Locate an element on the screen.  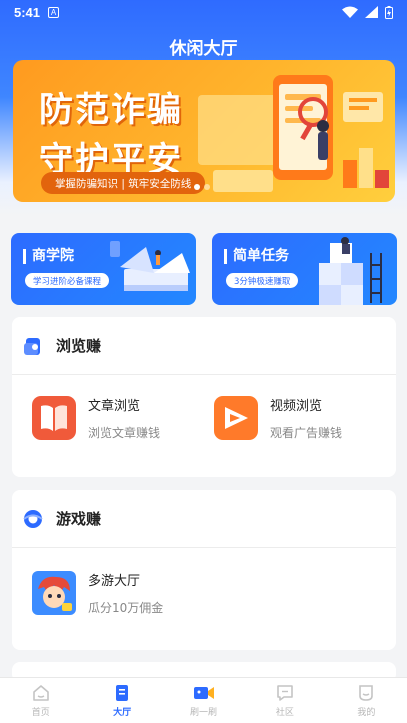
promo-subtitle: 学习进阶必备课程 is located at coordinates (67, 280).